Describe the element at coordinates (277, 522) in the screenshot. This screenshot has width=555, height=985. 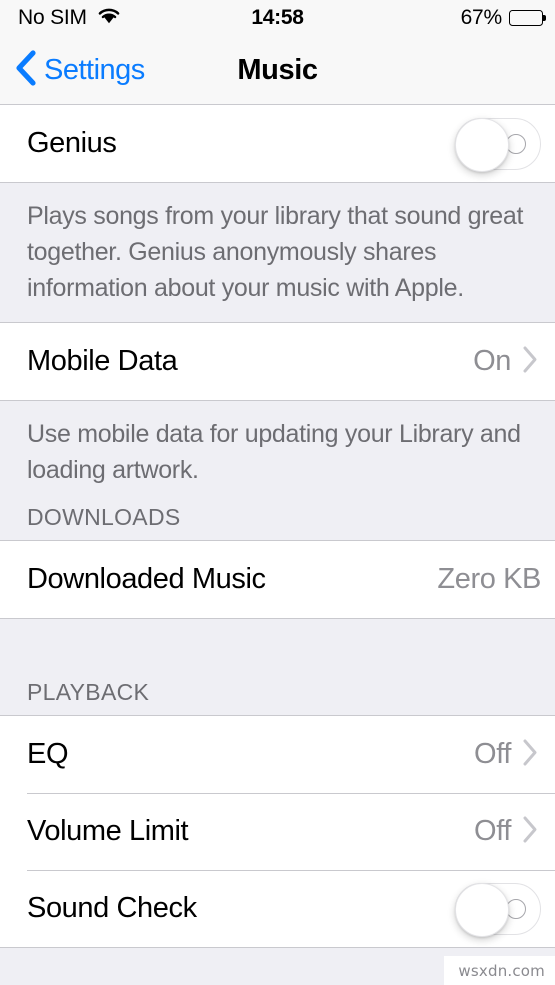
I see `section-header-downloads: DOWNLOADS` at that location.